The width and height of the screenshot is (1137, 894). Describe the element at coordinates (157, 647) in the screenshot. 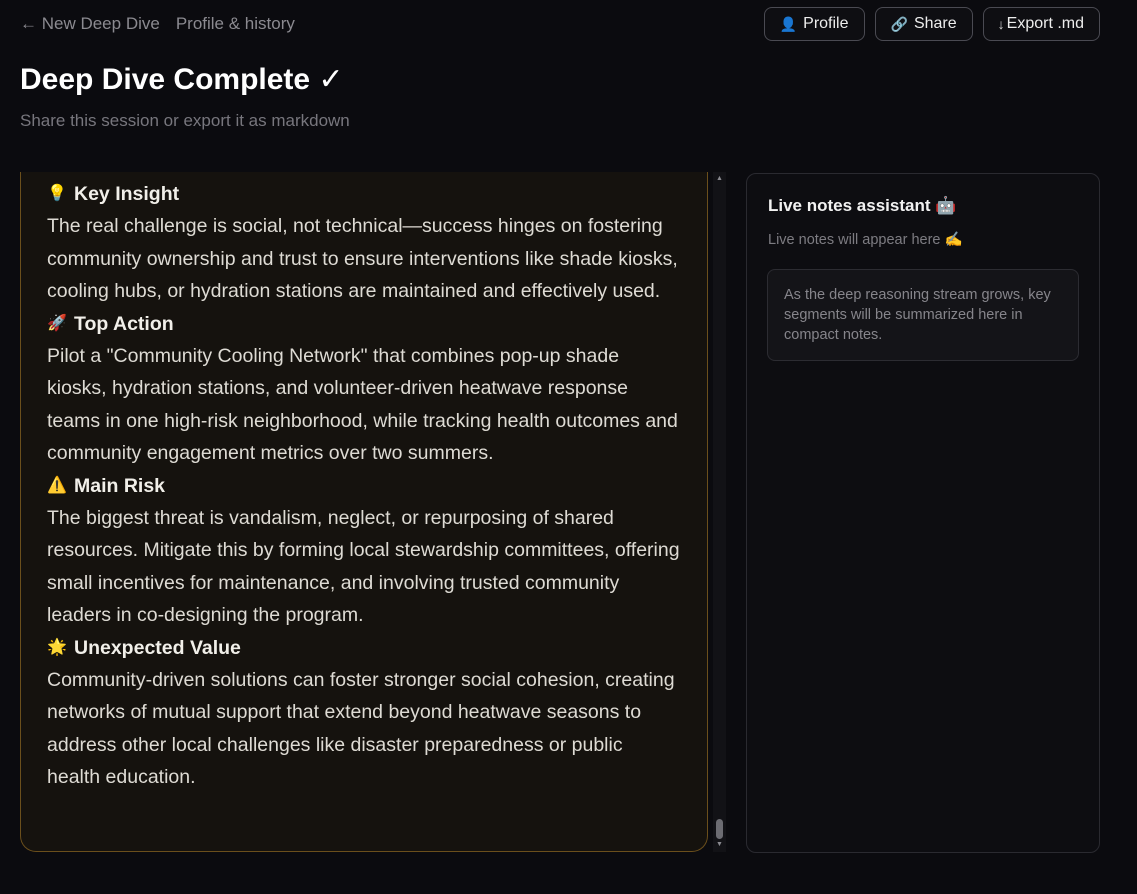

I see `section-heading: Unexpected Value` at that location.